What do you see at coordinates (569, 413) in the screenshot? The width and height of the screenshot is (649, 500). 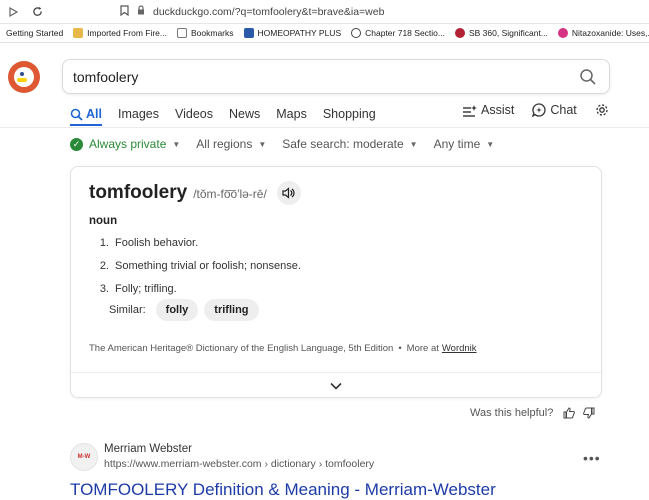 I see `thumbs-up-icon` at bounding box center [569, 413].